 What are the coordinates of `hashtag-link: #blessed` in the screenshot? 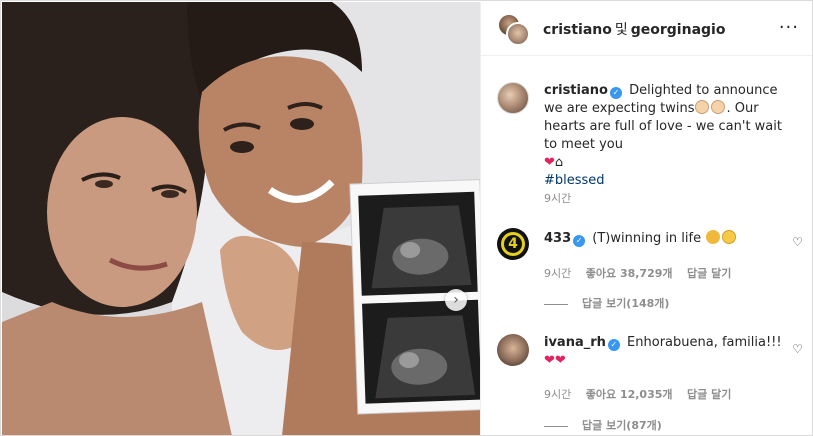 It's located at (574, 180).